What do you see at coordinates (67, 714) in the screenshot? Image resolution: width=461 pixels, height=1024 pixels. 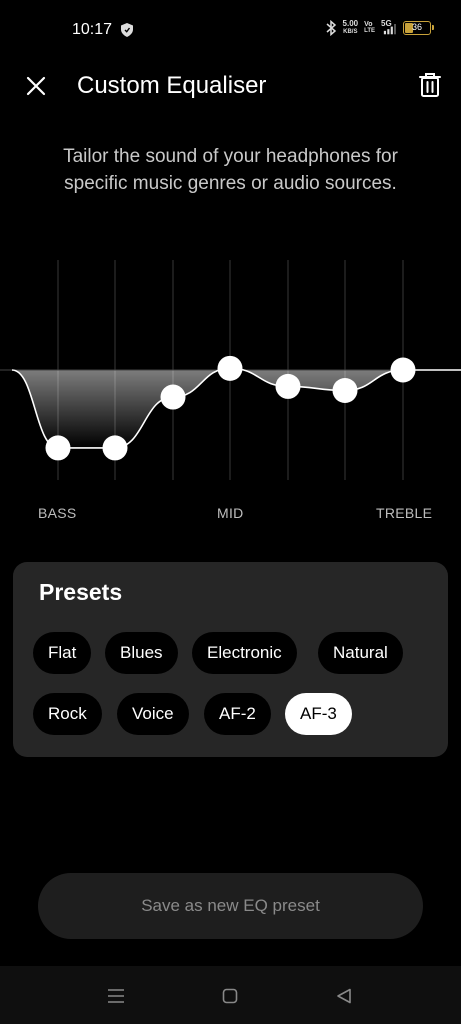 I see `preset-chip-rock: Rock` at bounding box center [67, 714].